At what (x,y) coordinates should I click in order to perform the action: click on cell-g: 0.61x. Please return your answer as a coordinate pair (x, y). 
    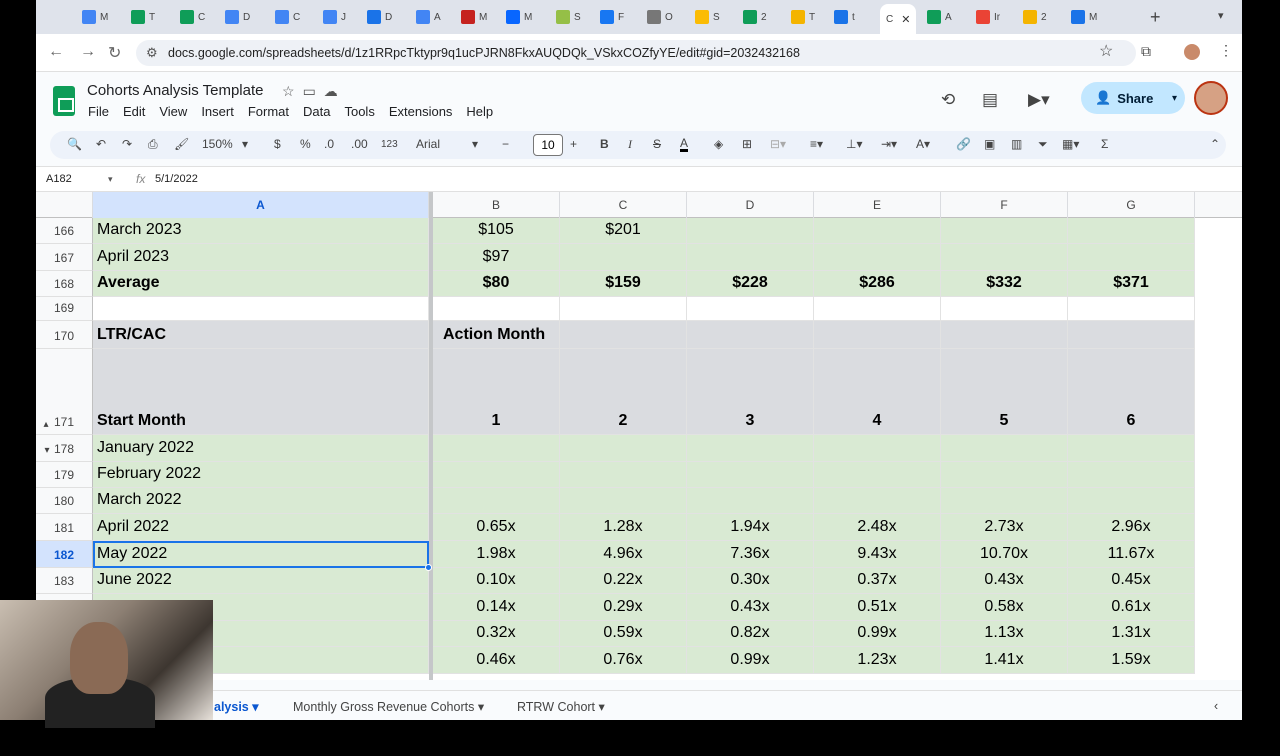
    Looking at the image, I should click on (1131, 607).